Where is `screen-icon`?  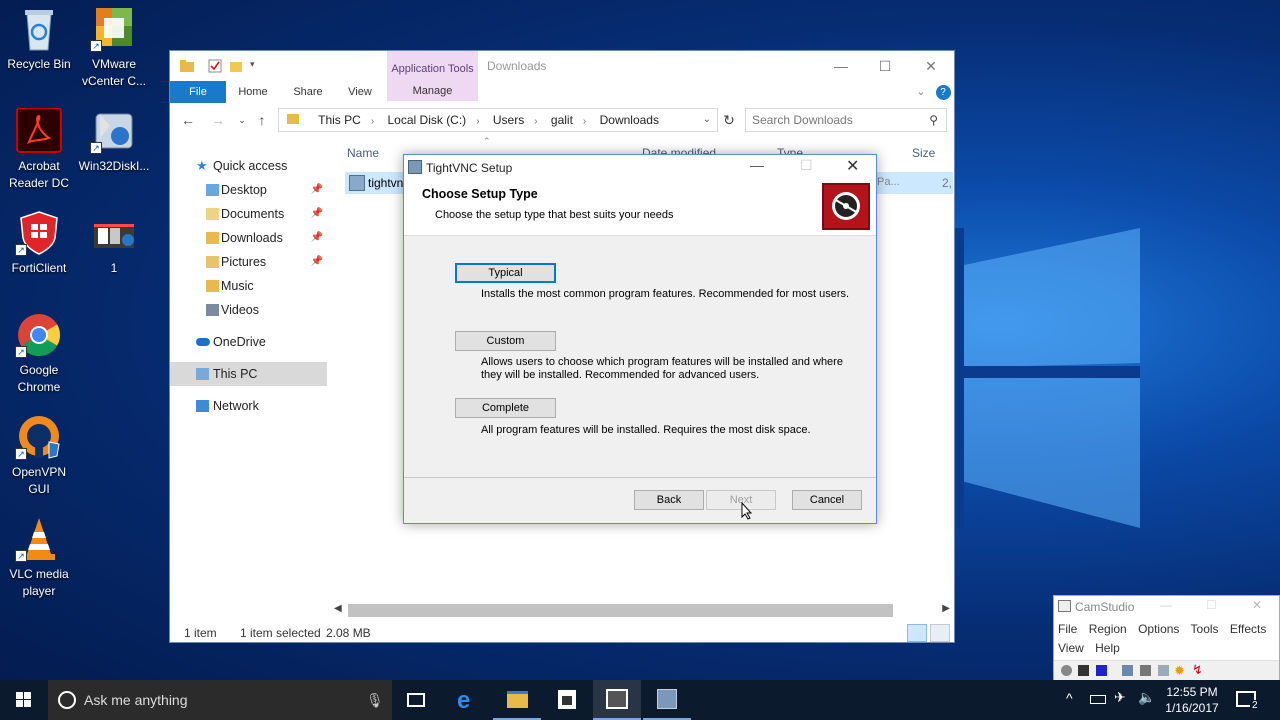
screen-icon is located at coordinates (1145, 670).